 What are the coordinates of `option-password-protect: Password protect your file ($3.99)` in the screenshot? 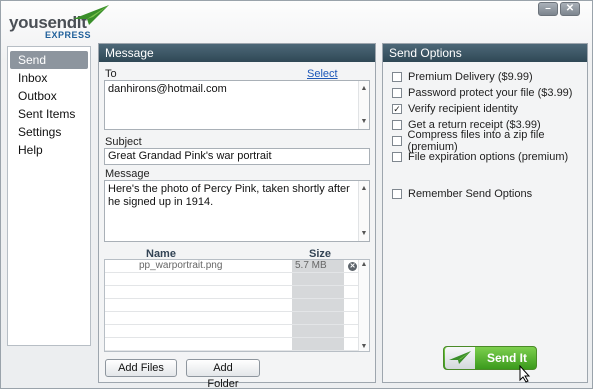 It's located at (482, 93).